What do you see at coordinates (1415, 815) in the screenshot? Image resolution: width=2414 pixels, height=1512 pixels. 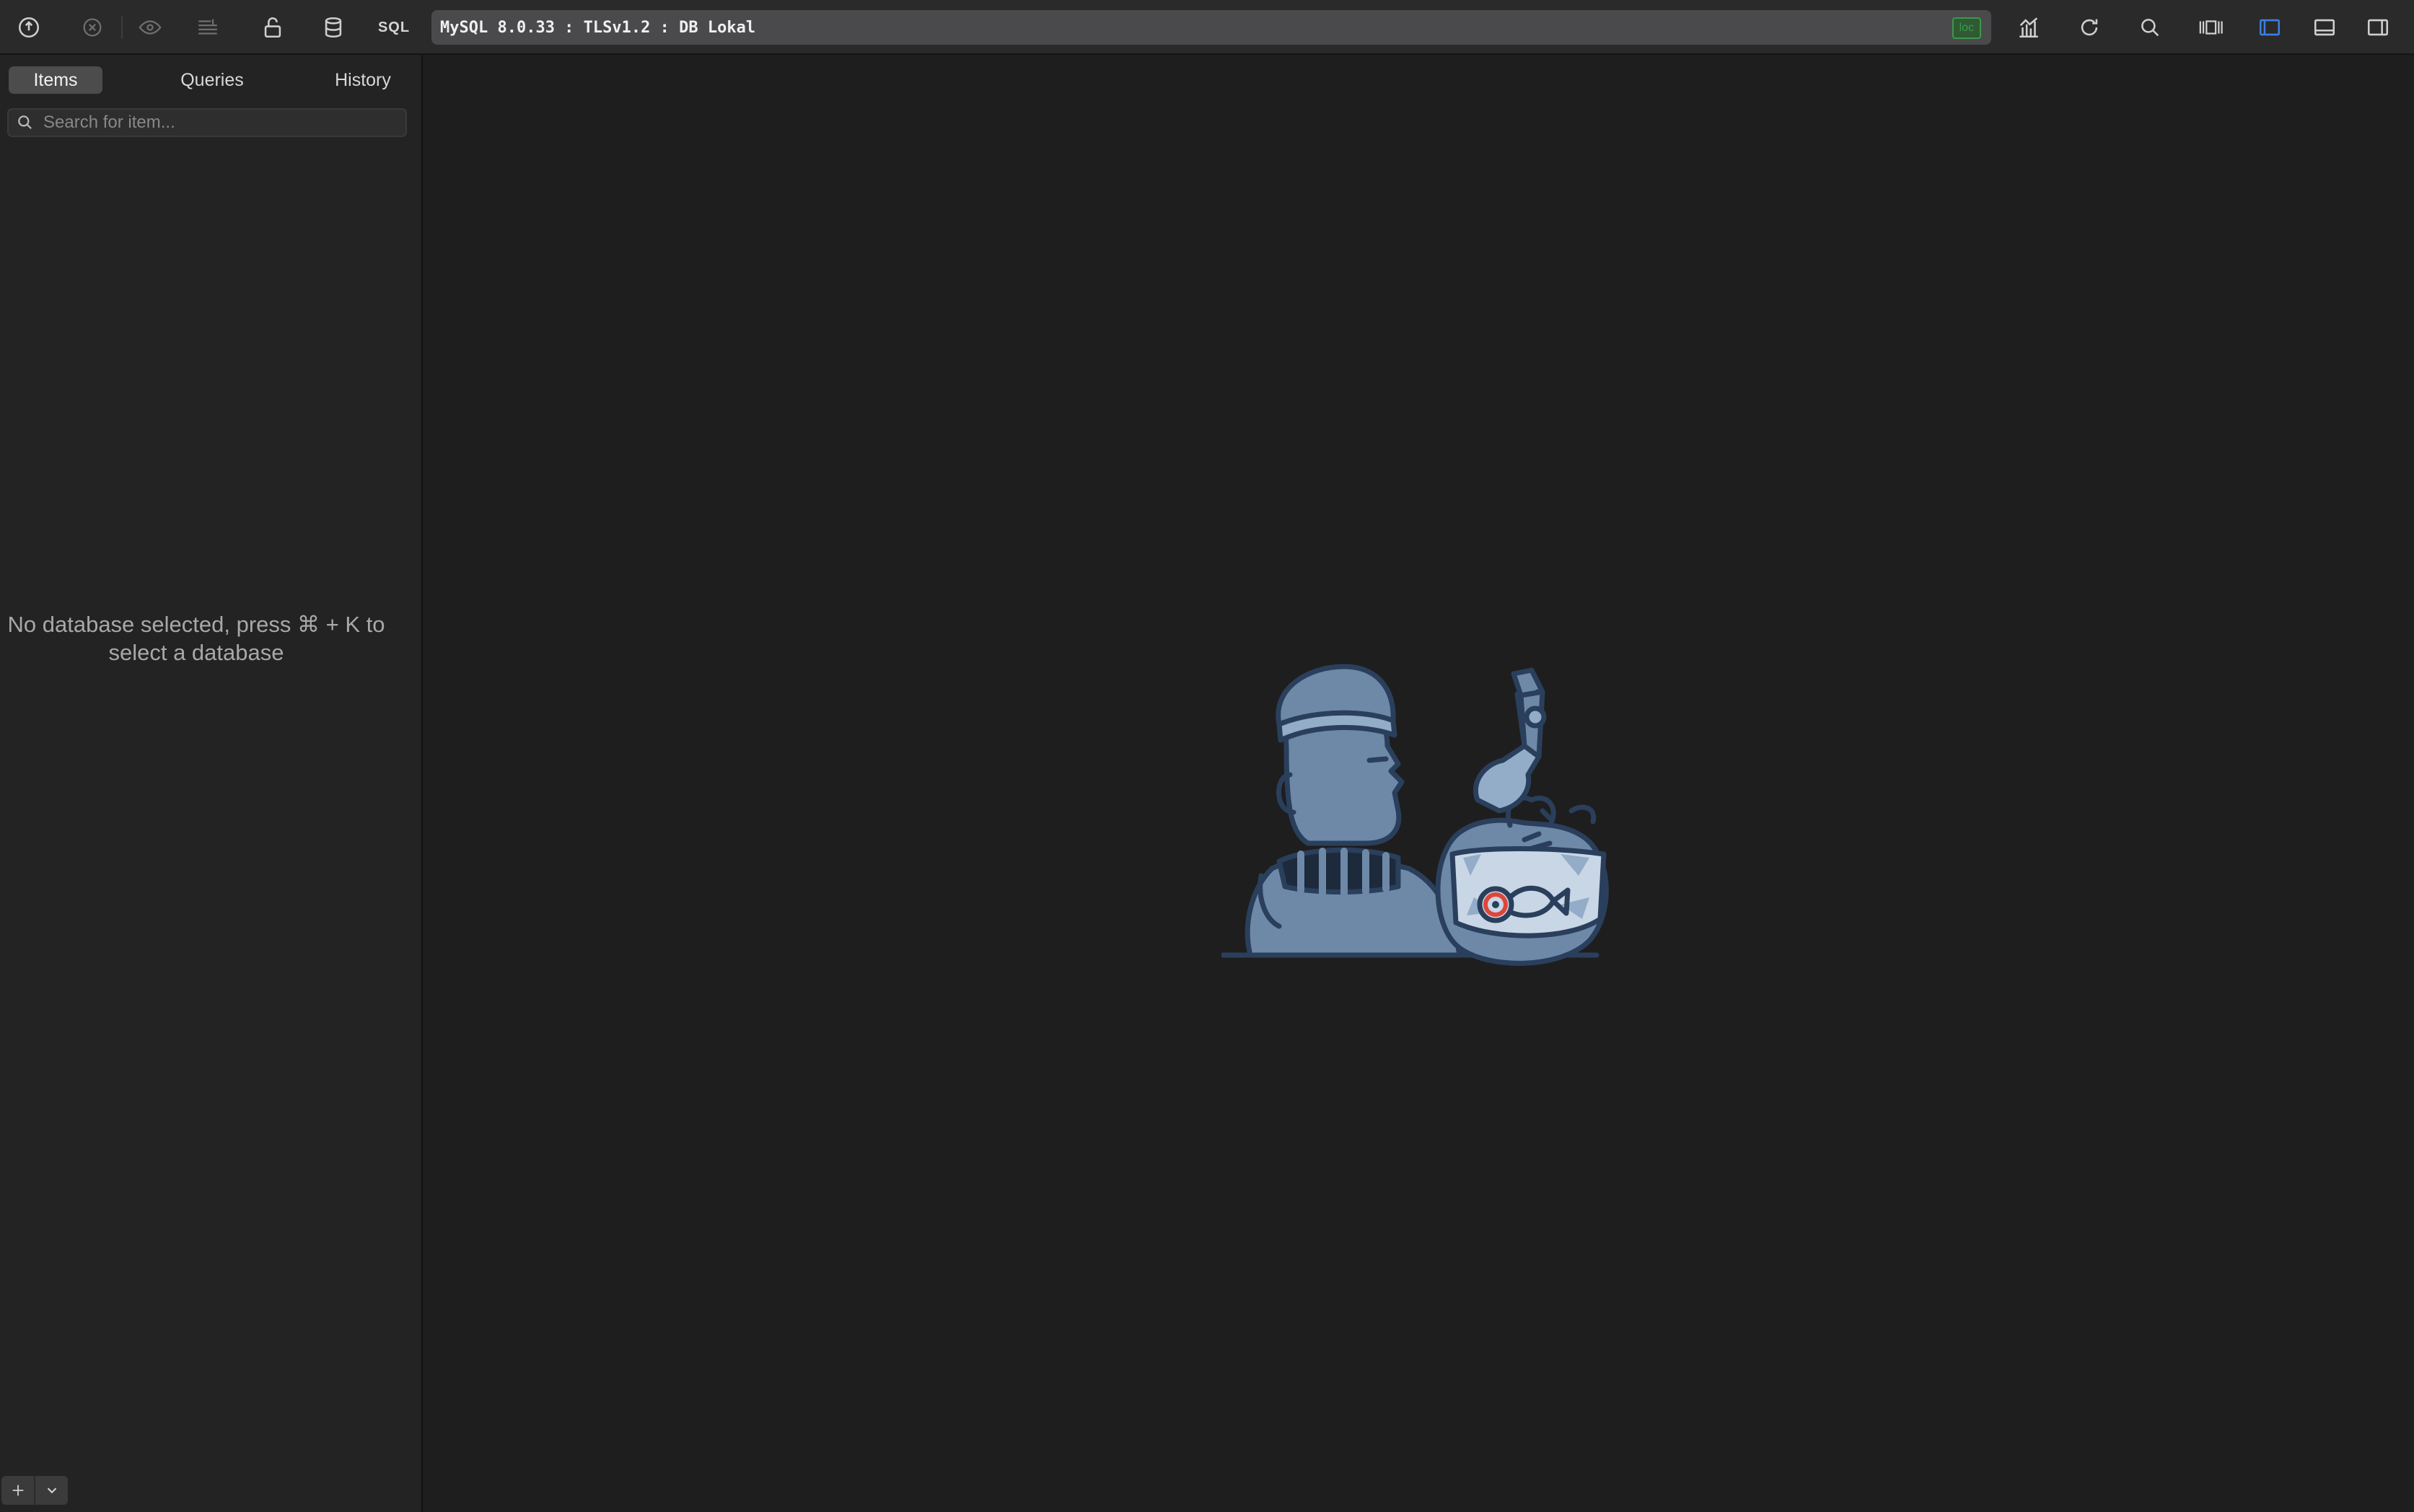 I see `empty-state-illustration` at bounding box center [1415, 815].